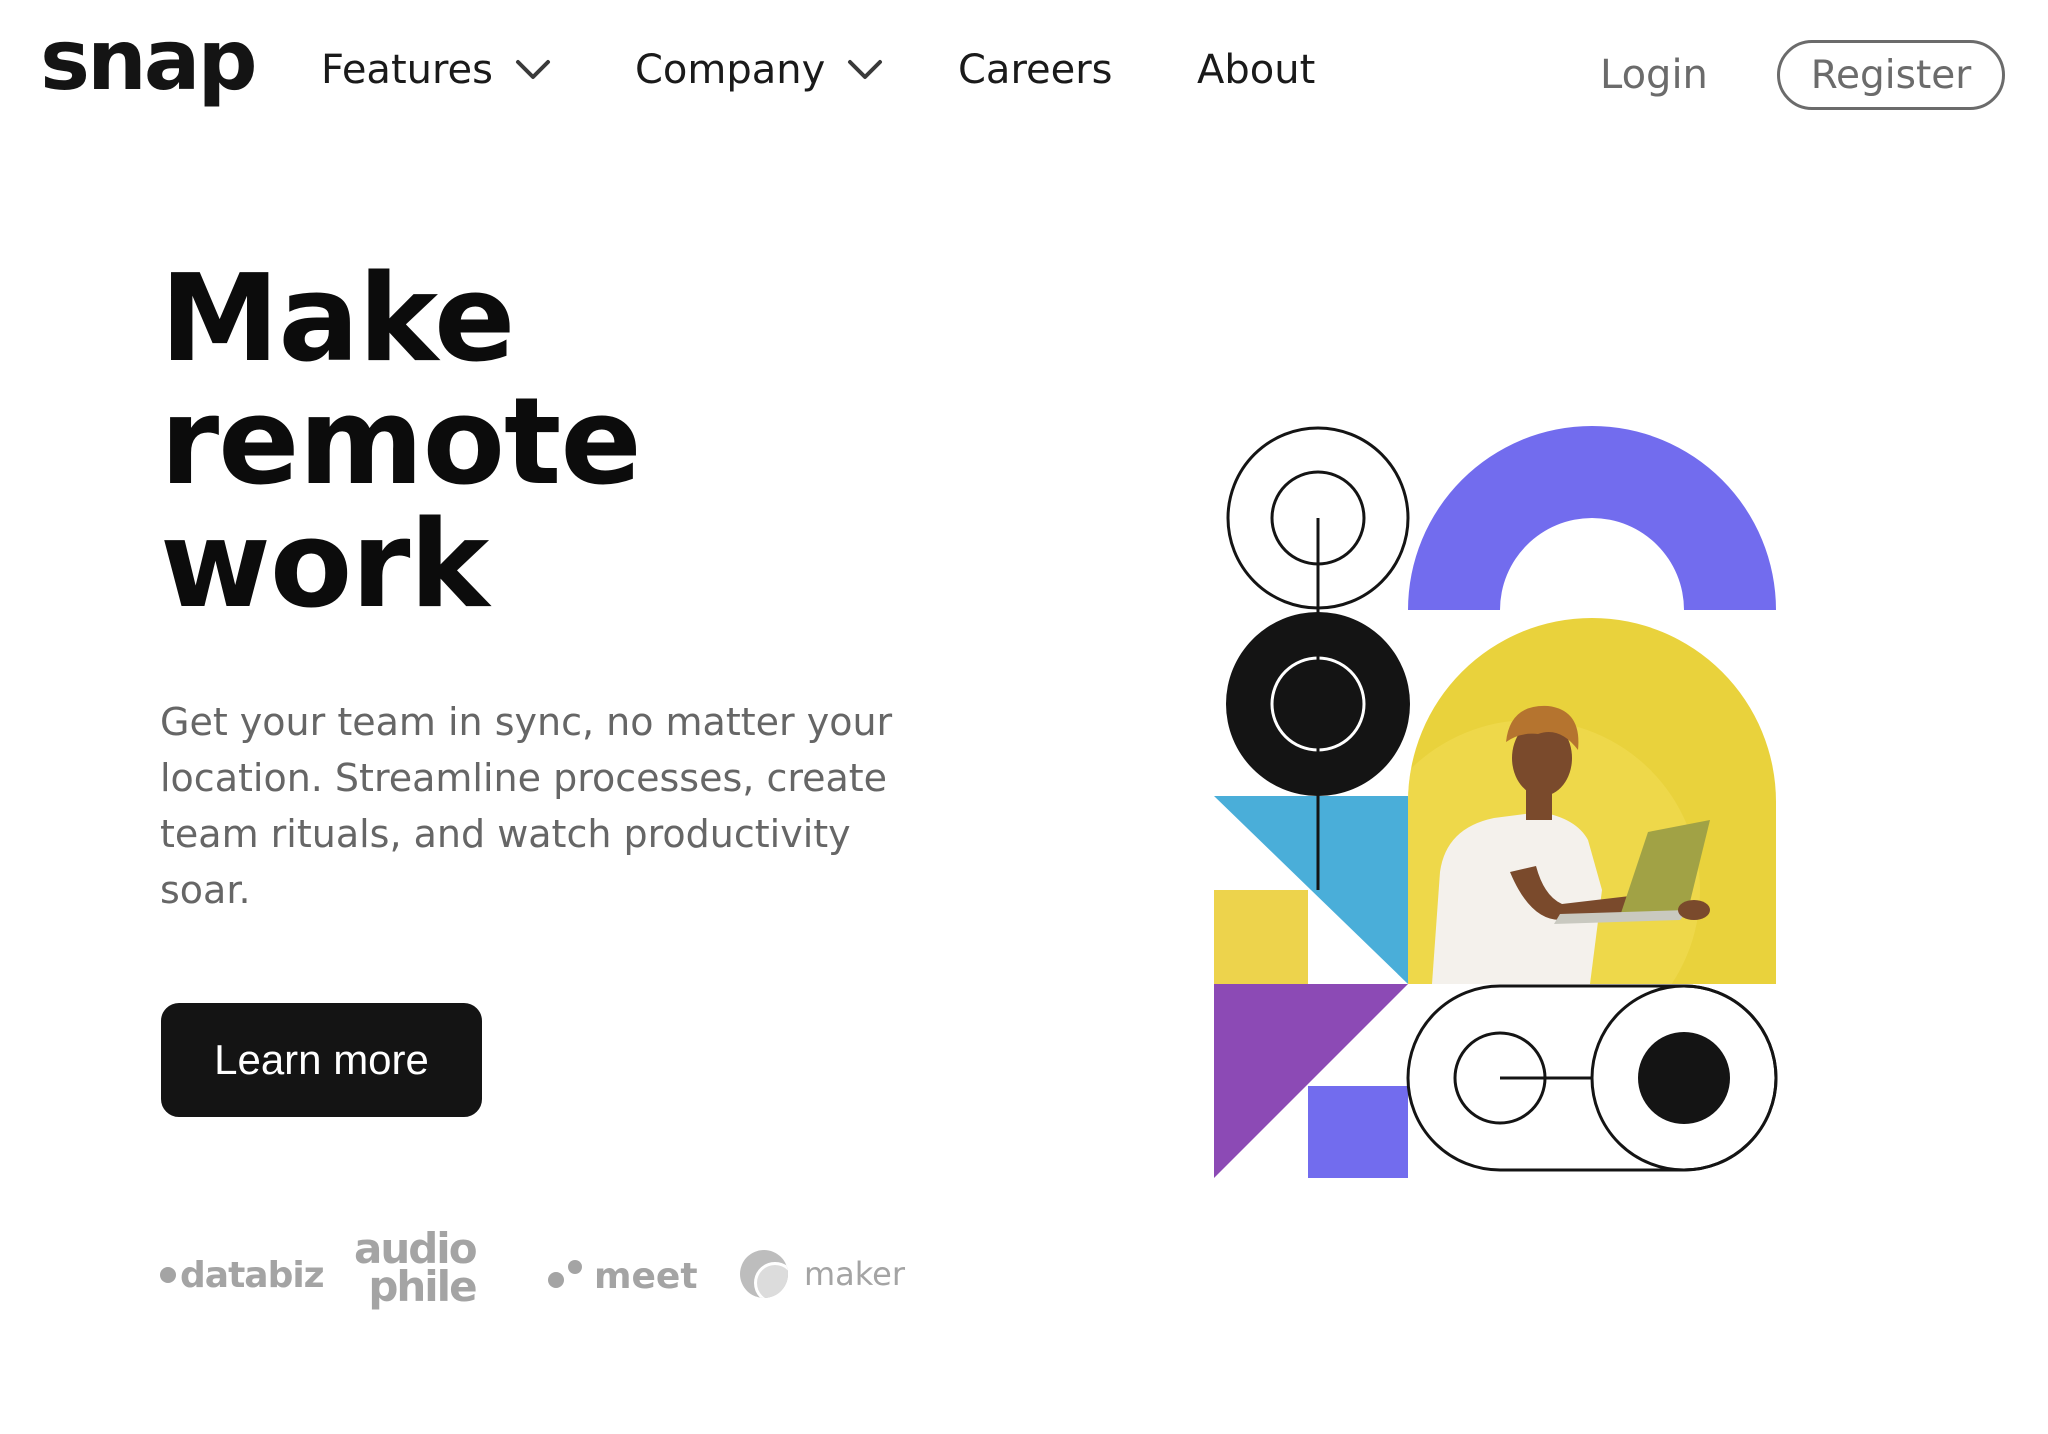 The height and width of the screenshot is (1434, 2048). I want to click on maker-circle-icon, so click(764, 1274).